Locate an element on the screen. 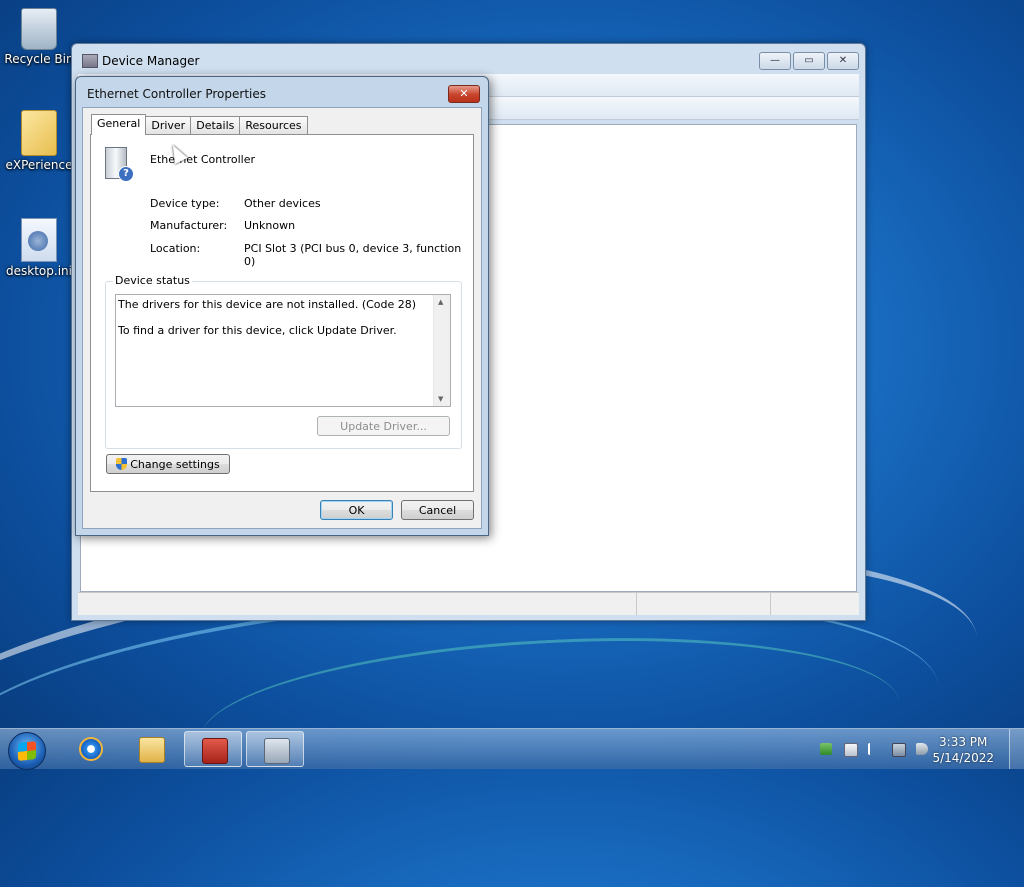  tab-general: General is located at coordinates (119, 124).